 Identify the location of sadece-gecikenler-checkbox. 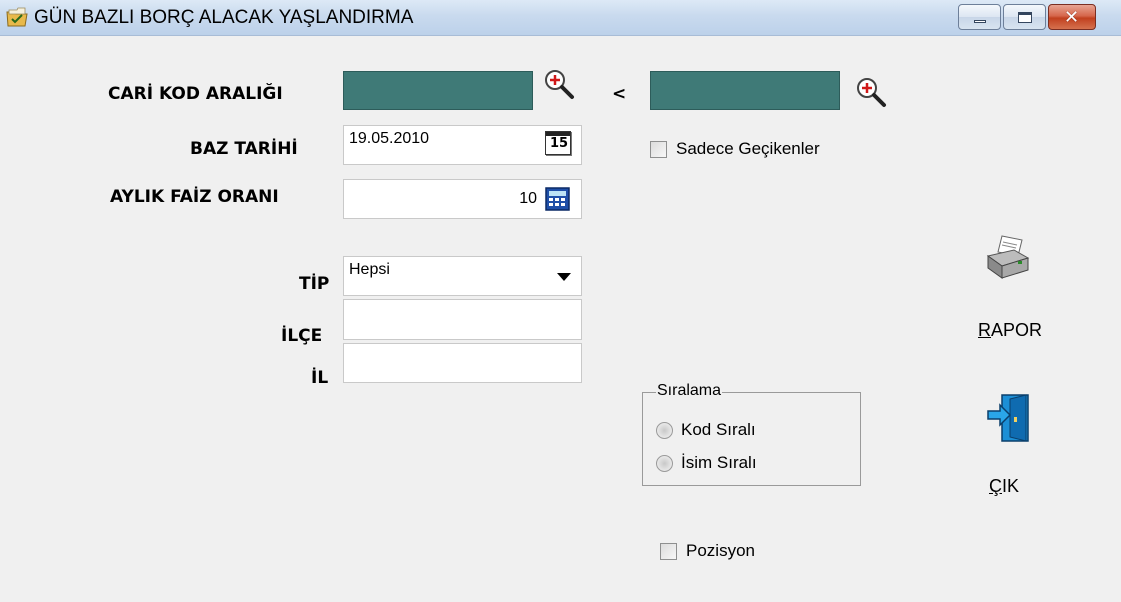
(658, 149).